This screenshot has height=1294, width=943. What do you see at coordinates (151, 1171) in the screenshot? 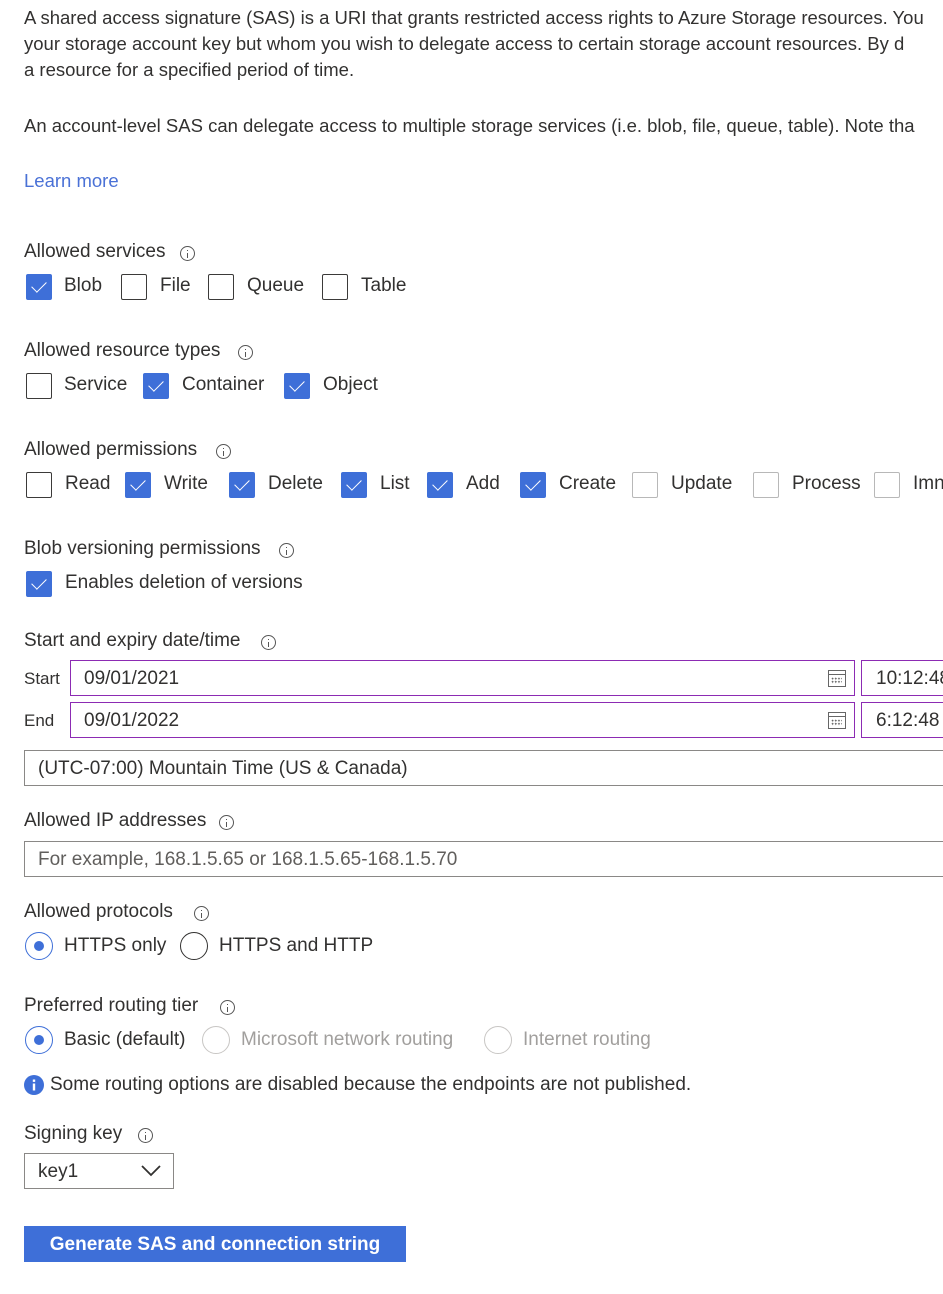
I see `chevron-down-icon` at bounding box center [151, 1171].